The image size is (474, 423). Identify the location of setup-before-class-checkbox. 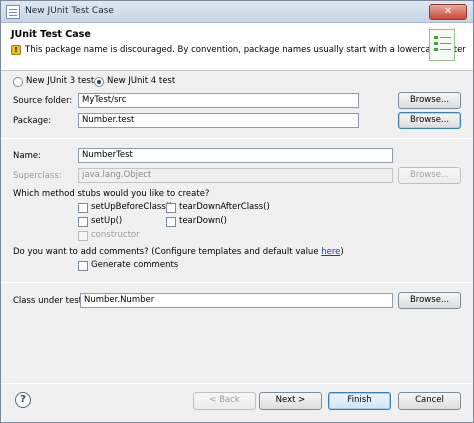
(83, 208).